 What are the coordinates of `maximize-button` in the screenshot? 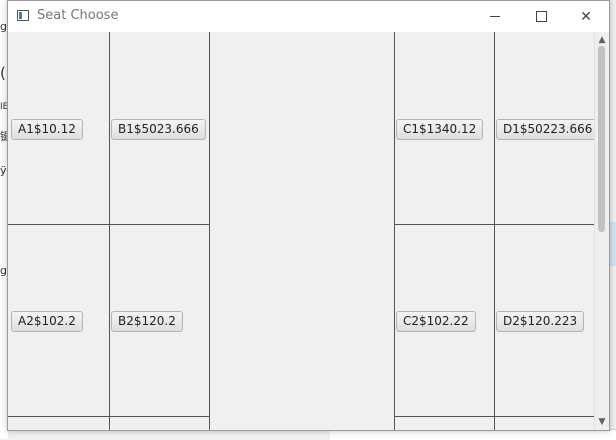 It's located at (541, 16).